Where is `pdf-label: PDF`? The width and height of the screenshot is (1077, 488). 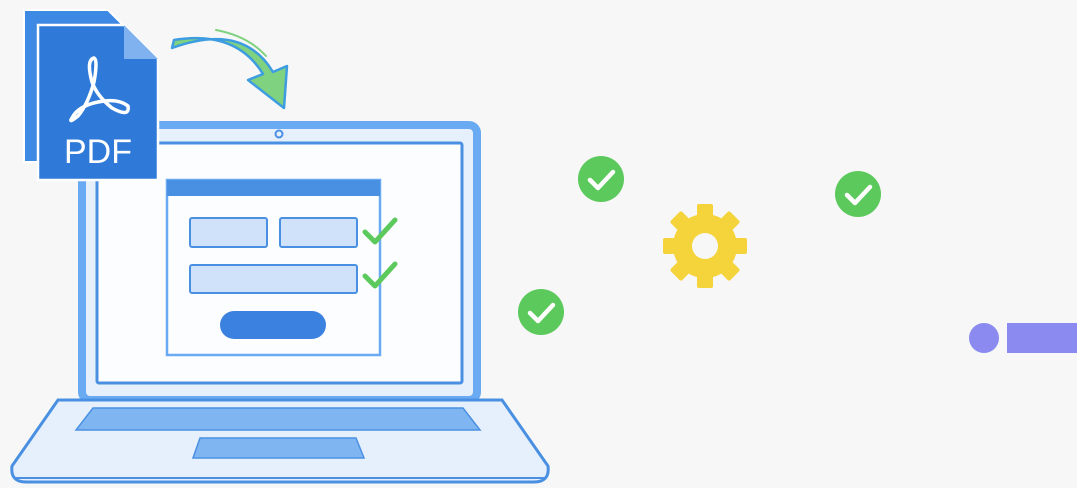
pdf-label: PDF is located at coordinates (98, 152).